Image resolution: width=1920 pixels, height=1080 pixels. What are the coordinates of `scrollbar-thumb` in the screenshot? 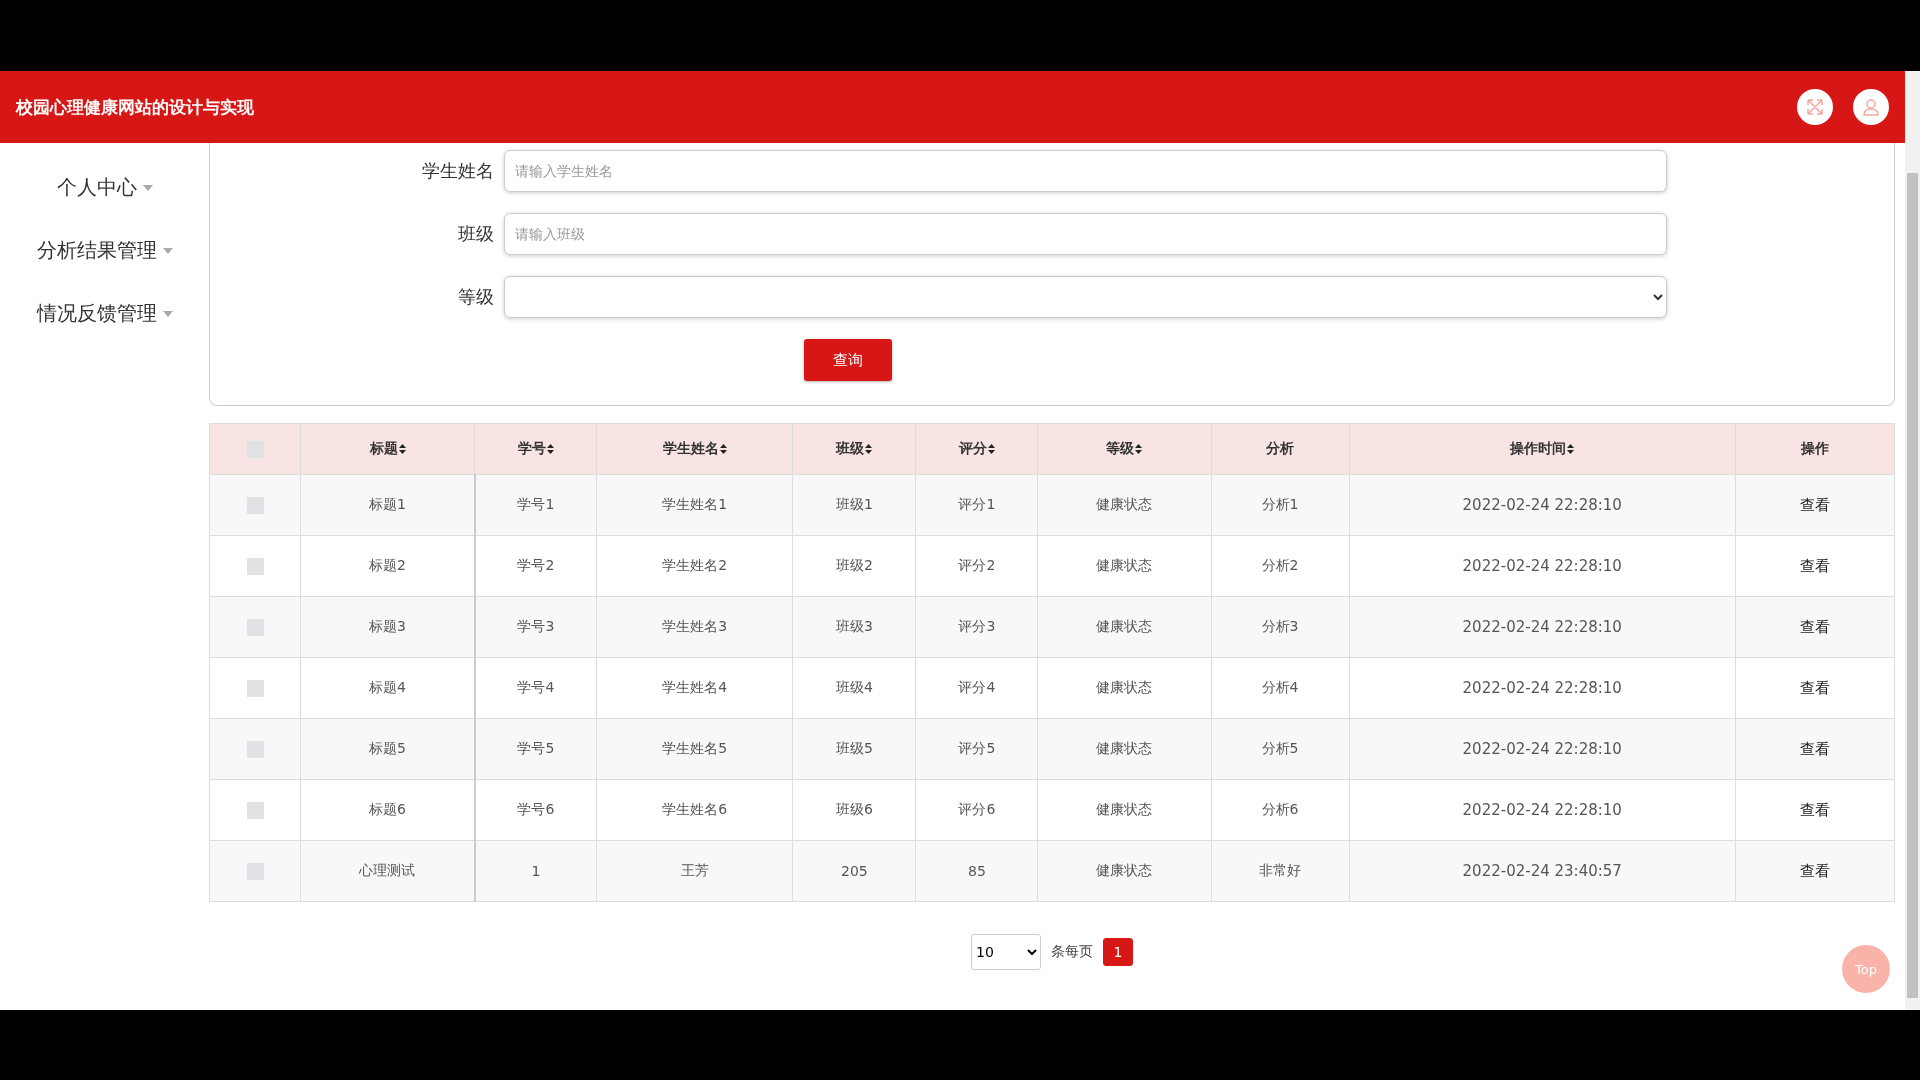 It's located at (1912, 585).